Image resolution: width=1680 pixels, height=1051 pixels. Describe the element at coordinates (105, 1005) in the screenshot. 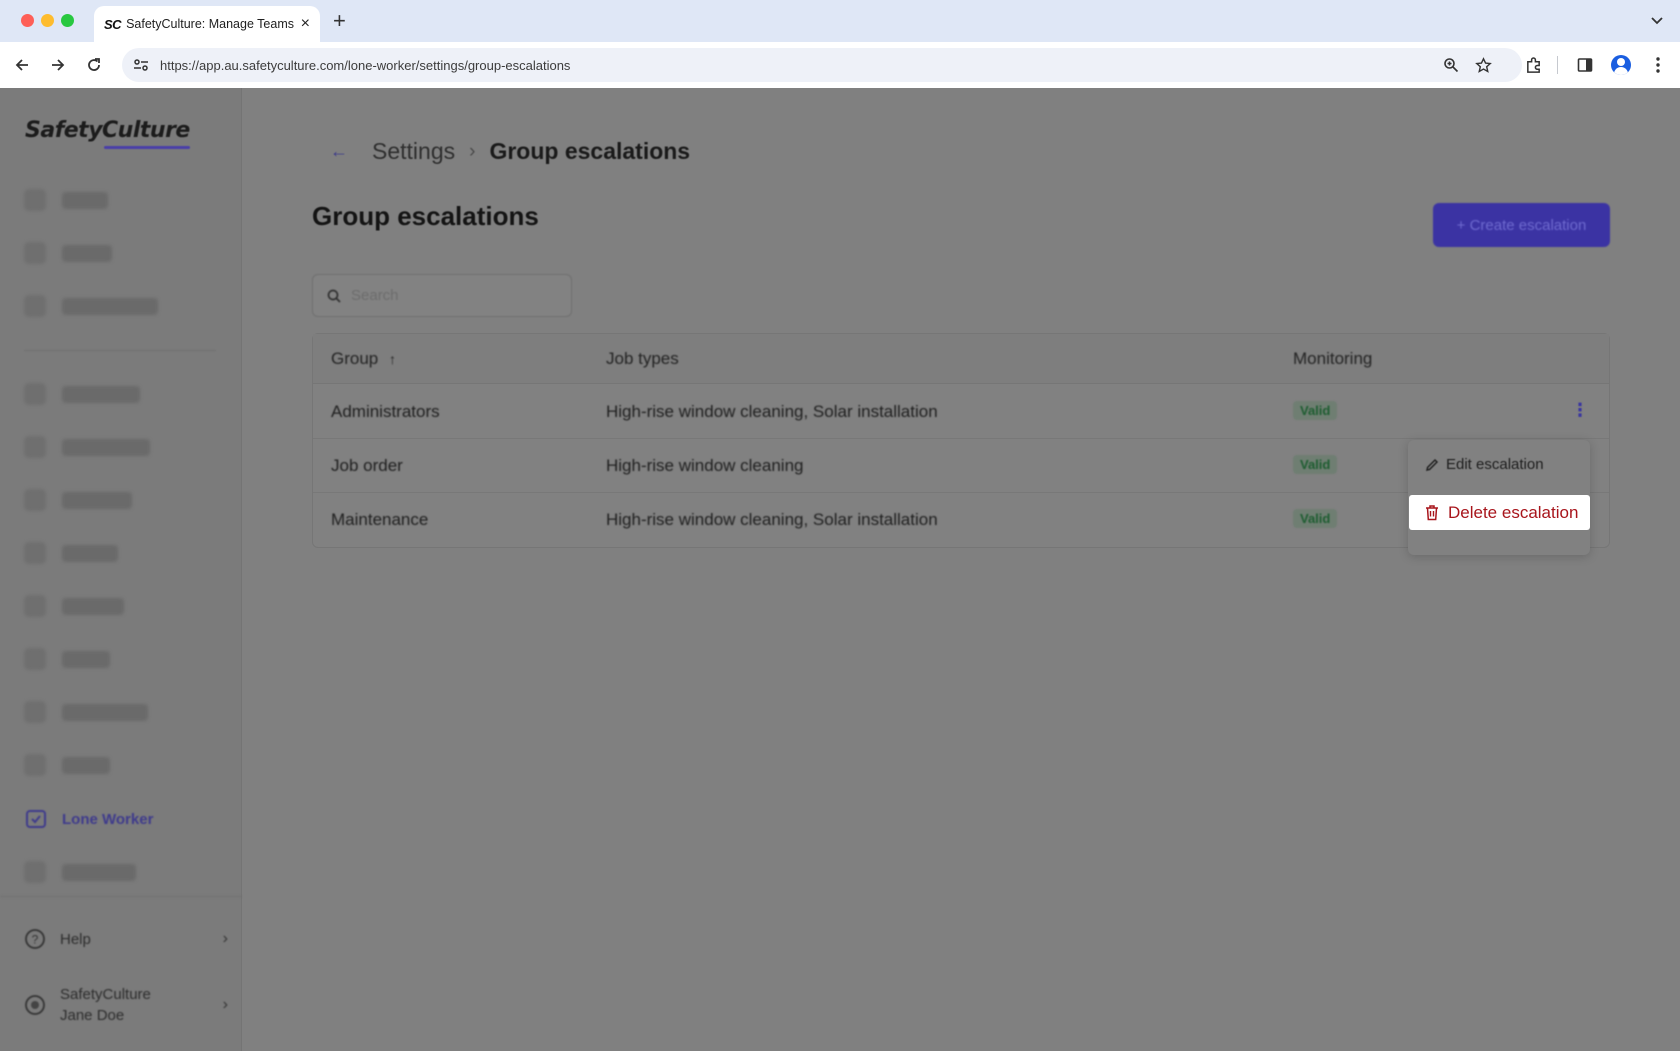

I see `account-name: SafetyCulture Jane Doe` at that location.